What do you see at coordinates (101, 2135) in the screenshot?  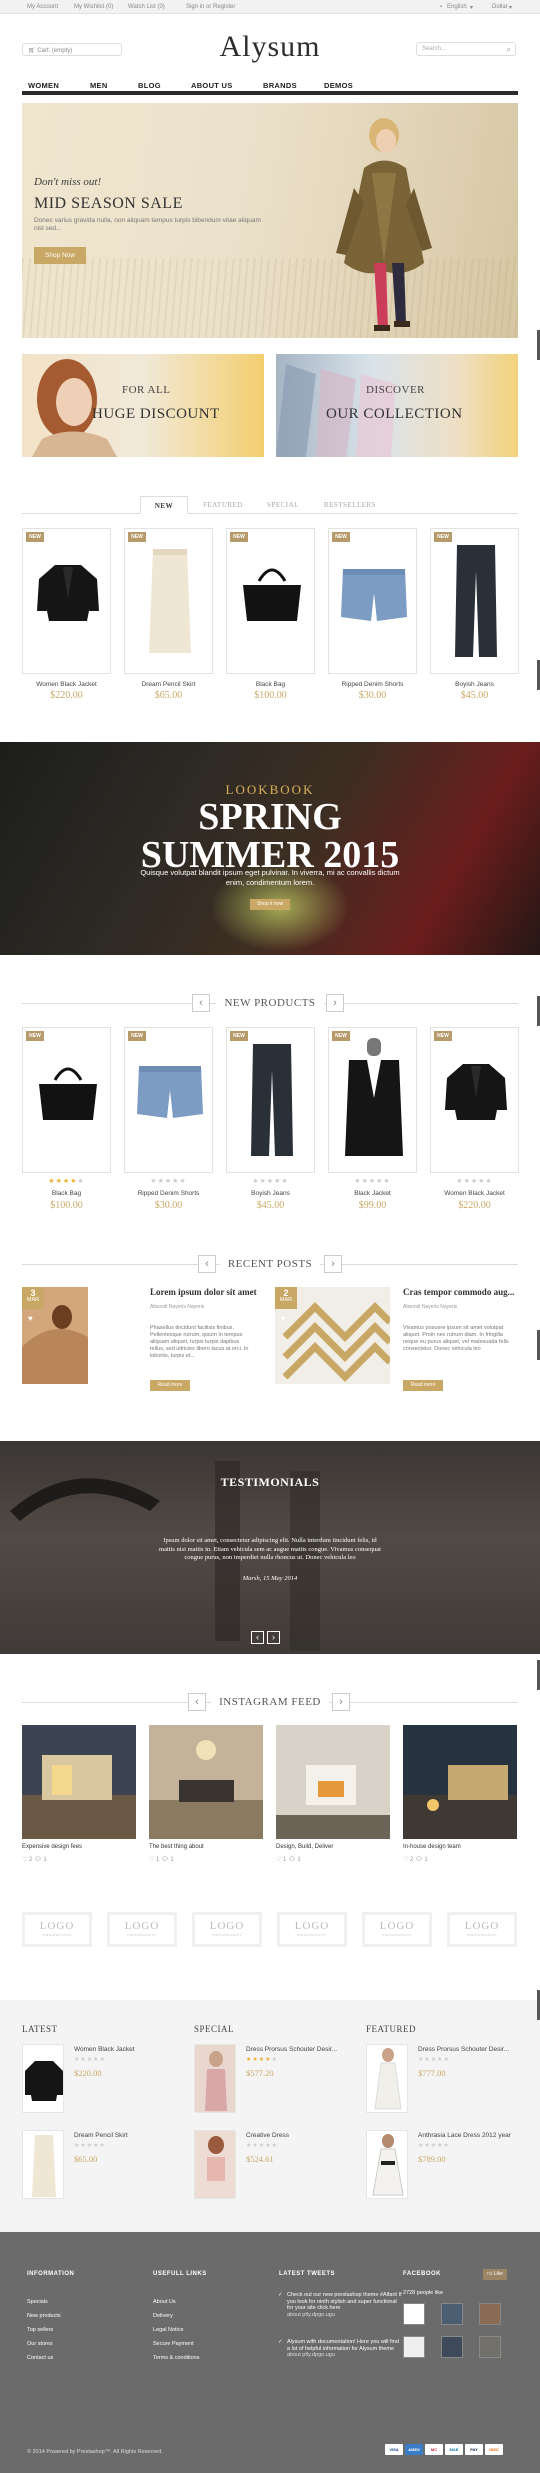 I see `list-product-name: Dream Pencil Skirt` at bounding box center [101, 2135].